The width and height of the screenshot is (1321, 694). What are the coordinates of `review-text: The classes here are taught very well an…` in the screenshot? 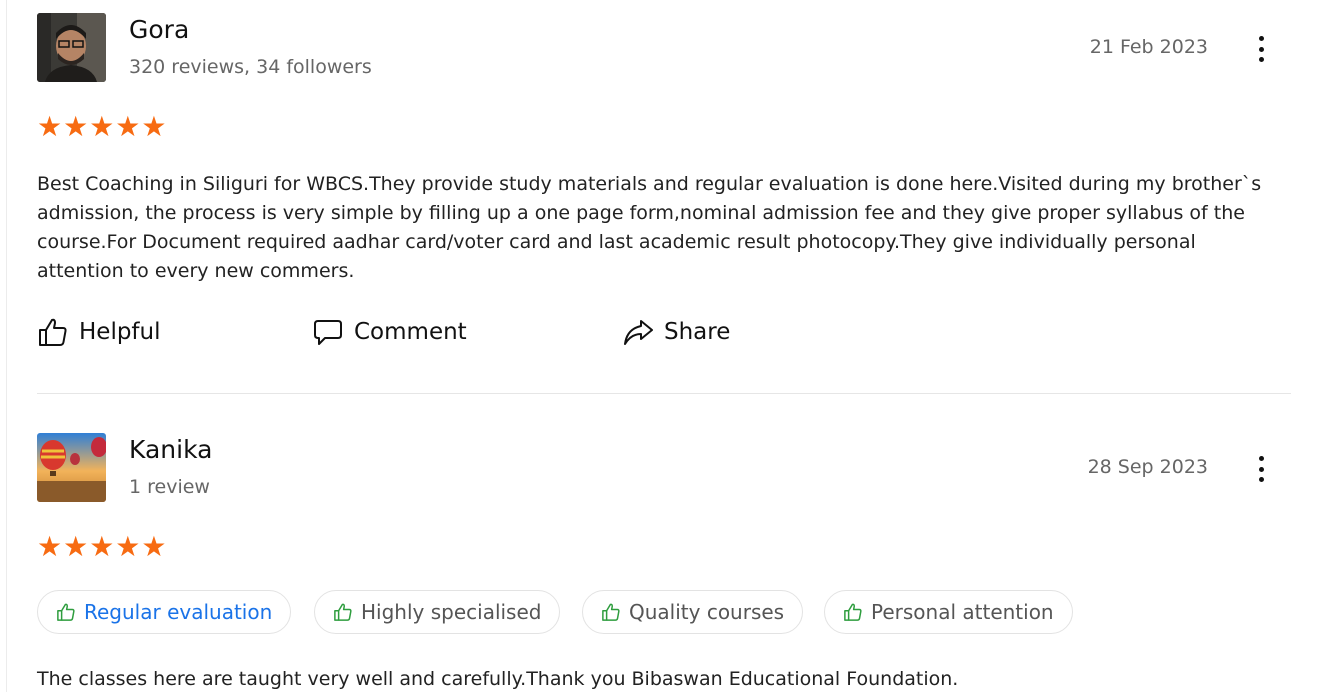 It's located at (498, 679).